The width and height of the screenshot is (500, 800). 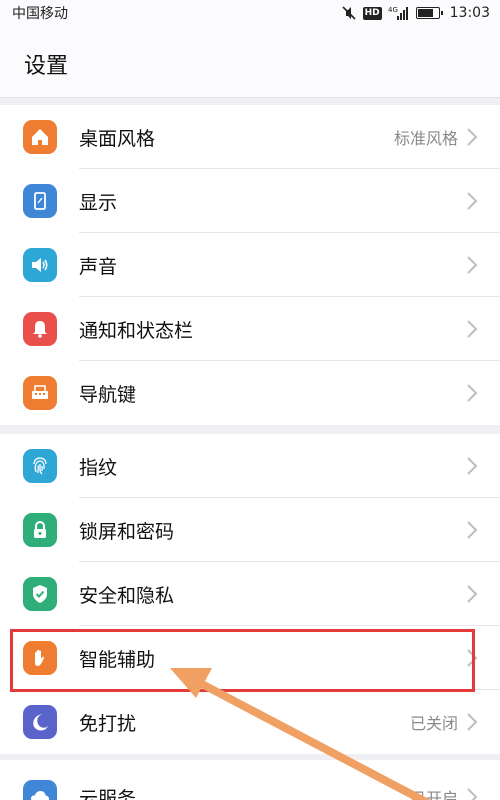 I want to click on settings-item-navigation-keys: 导航键, so click(x=250, y=393).